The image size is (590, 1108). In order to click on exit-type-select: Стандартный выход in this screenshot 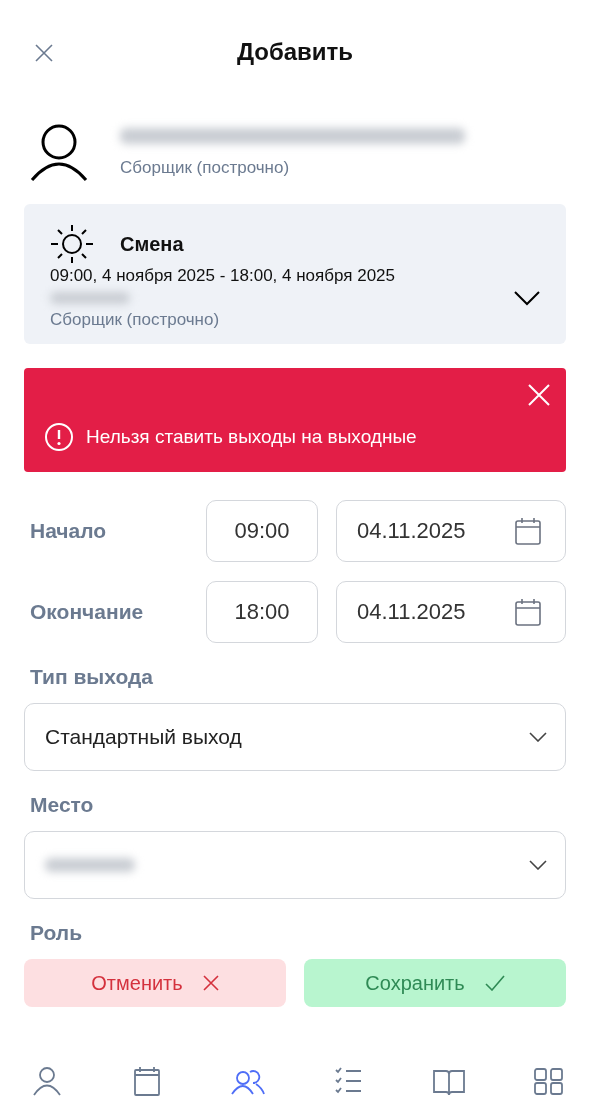, I will do `click(295, 737)`.